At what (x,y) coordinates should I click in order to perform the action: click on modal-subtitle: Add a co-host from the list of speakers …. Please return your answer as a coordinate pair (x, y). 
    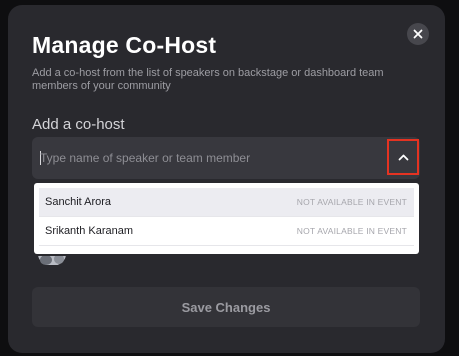
    Looking at the image, I should click on (208, 79).